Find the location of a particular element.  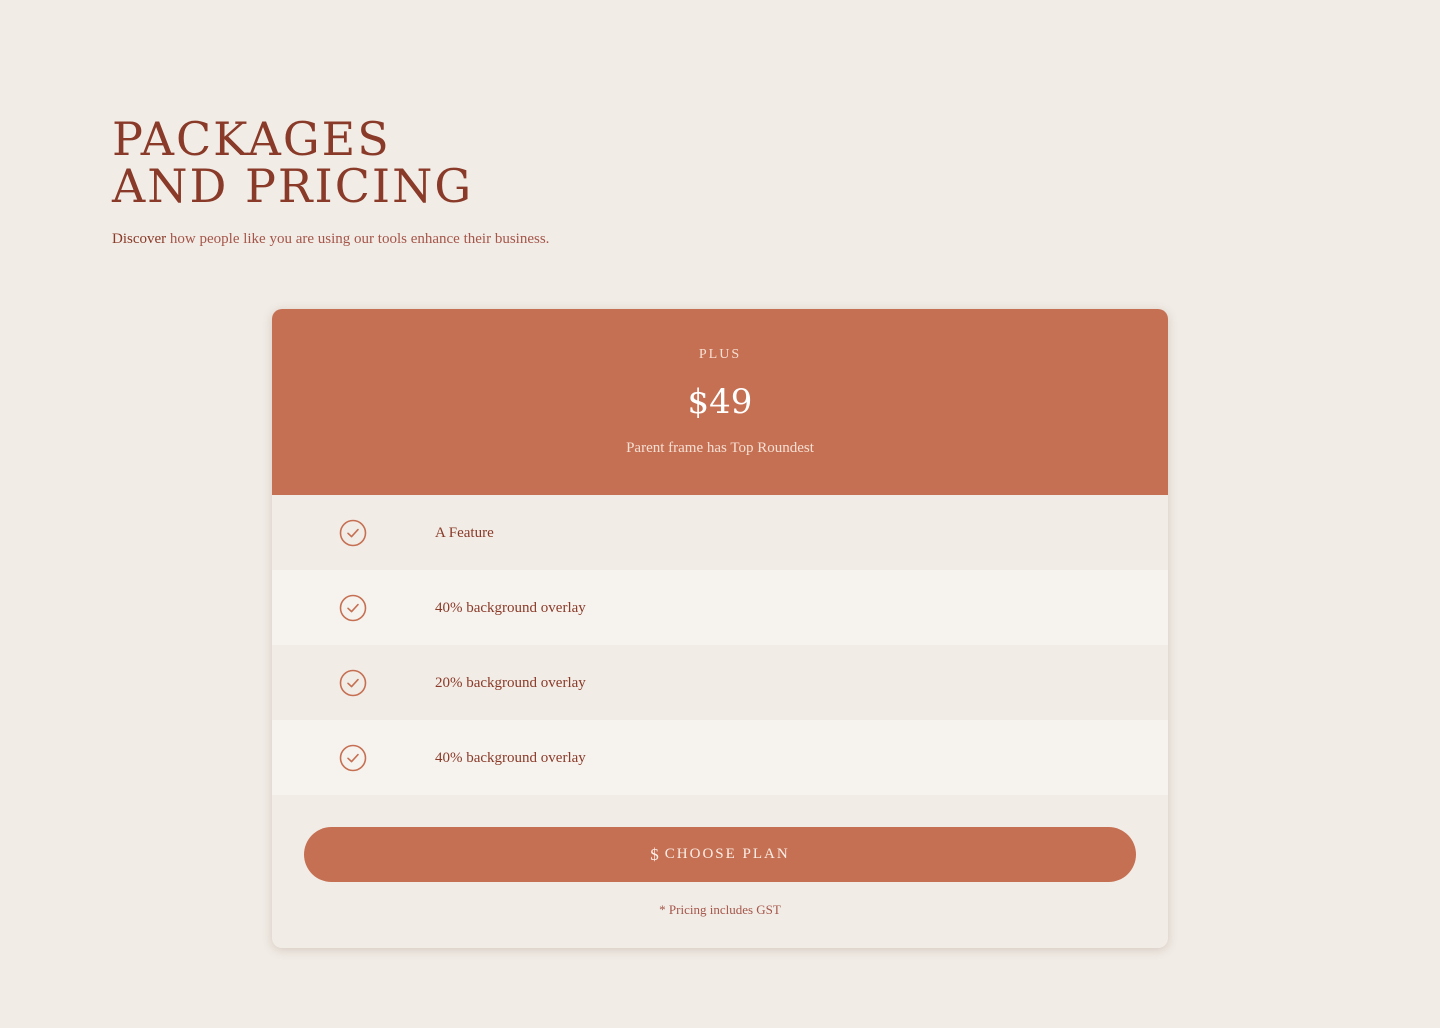

feature-label: 20% background overlay is located at coordinates (510, 682).